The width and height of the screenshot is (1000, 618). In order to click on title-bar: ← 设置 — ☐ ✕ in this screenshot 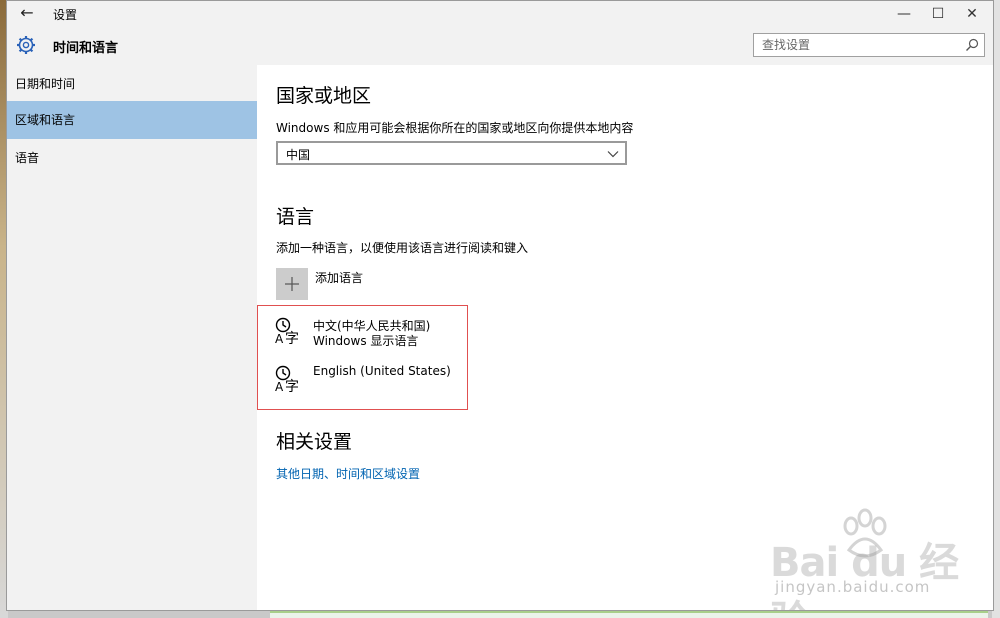, I will do `click(500, 14)`.